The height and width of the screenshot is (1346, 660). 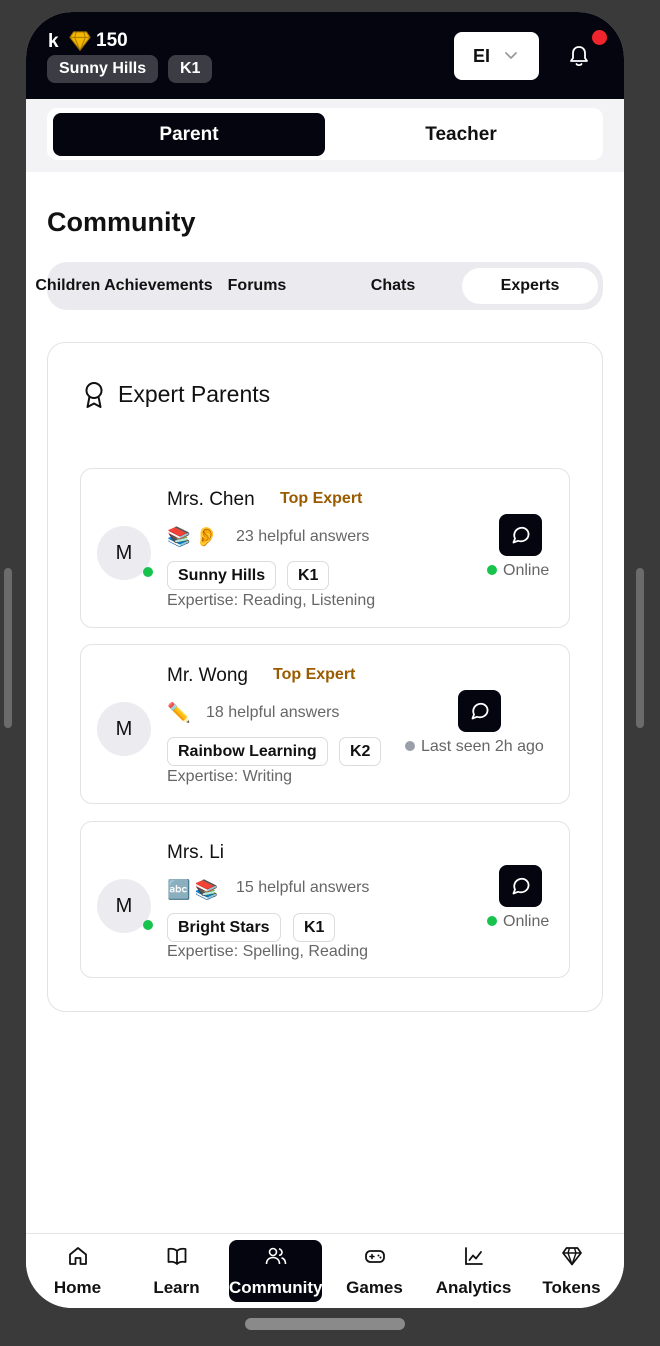 I want to click on nav-label: Community, so click(x=276, y=1287).